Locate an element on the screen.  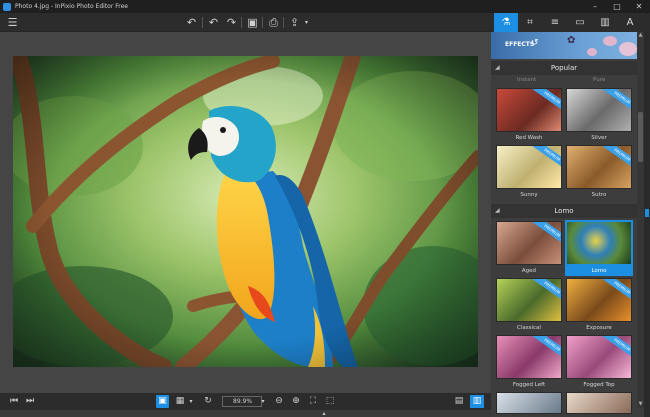
effects-title: EFFECTS is located at coordinates (520, 44).